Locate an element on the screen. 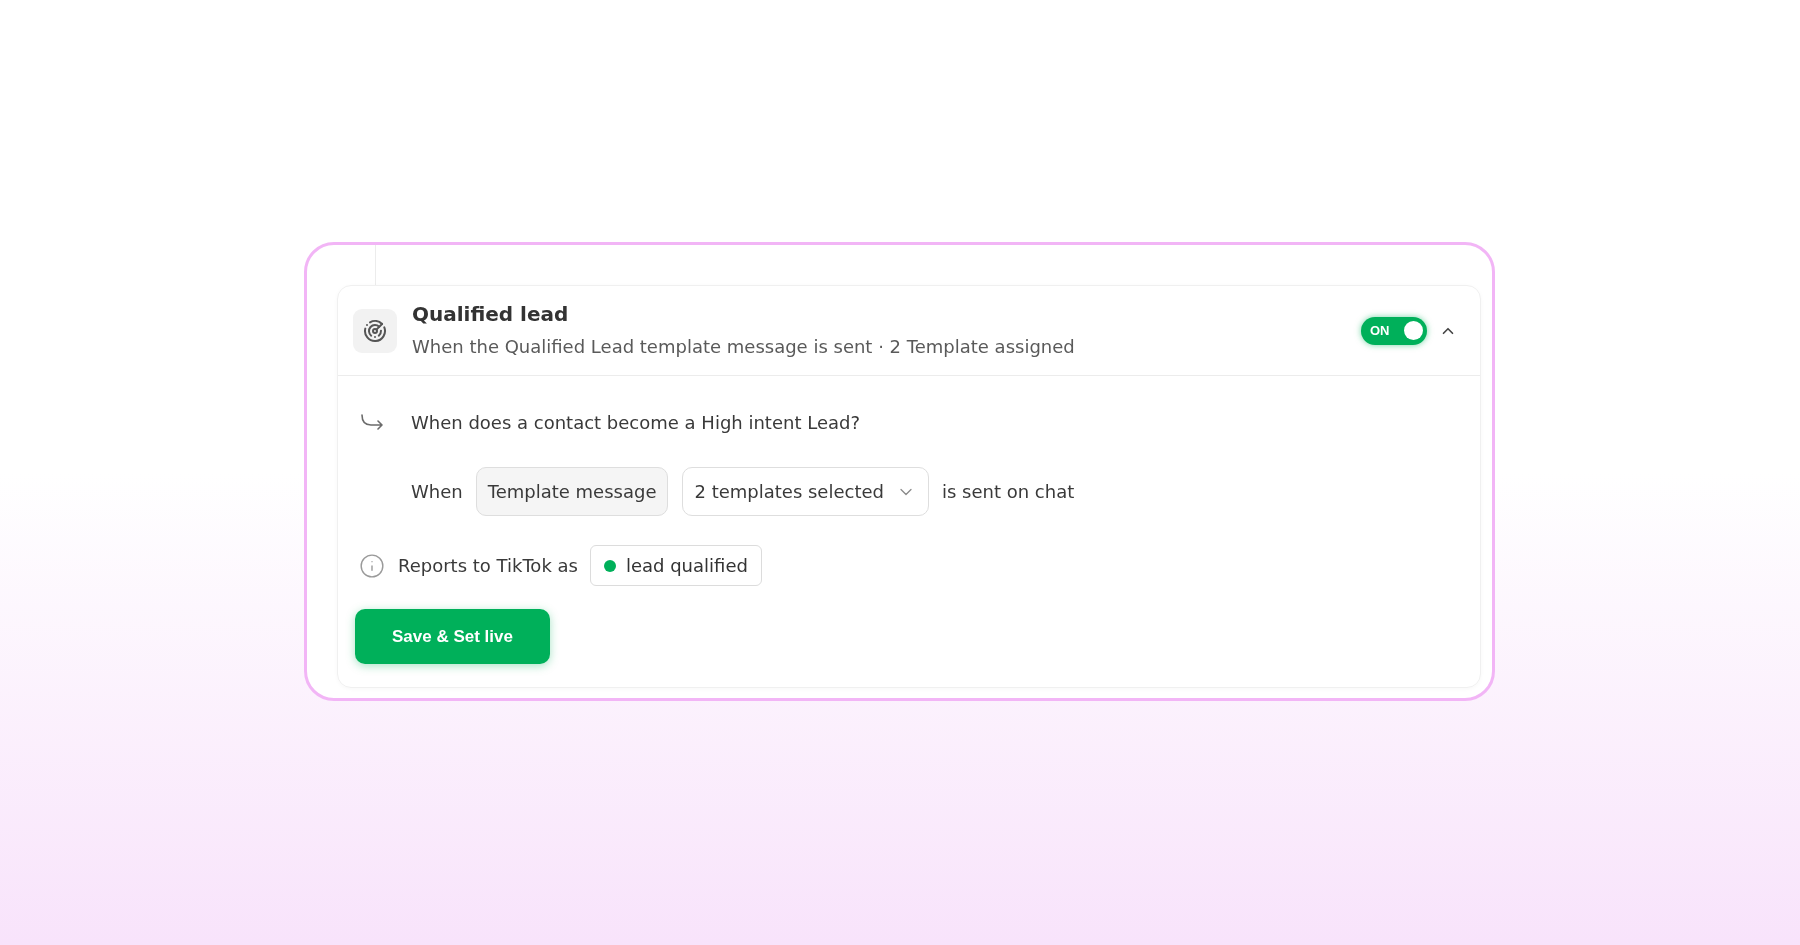 Image resolution: width=1800 pixels, height=945 pixels. question-text: When does a contact become a High intent Lead? is located at coordinates (635, 422).